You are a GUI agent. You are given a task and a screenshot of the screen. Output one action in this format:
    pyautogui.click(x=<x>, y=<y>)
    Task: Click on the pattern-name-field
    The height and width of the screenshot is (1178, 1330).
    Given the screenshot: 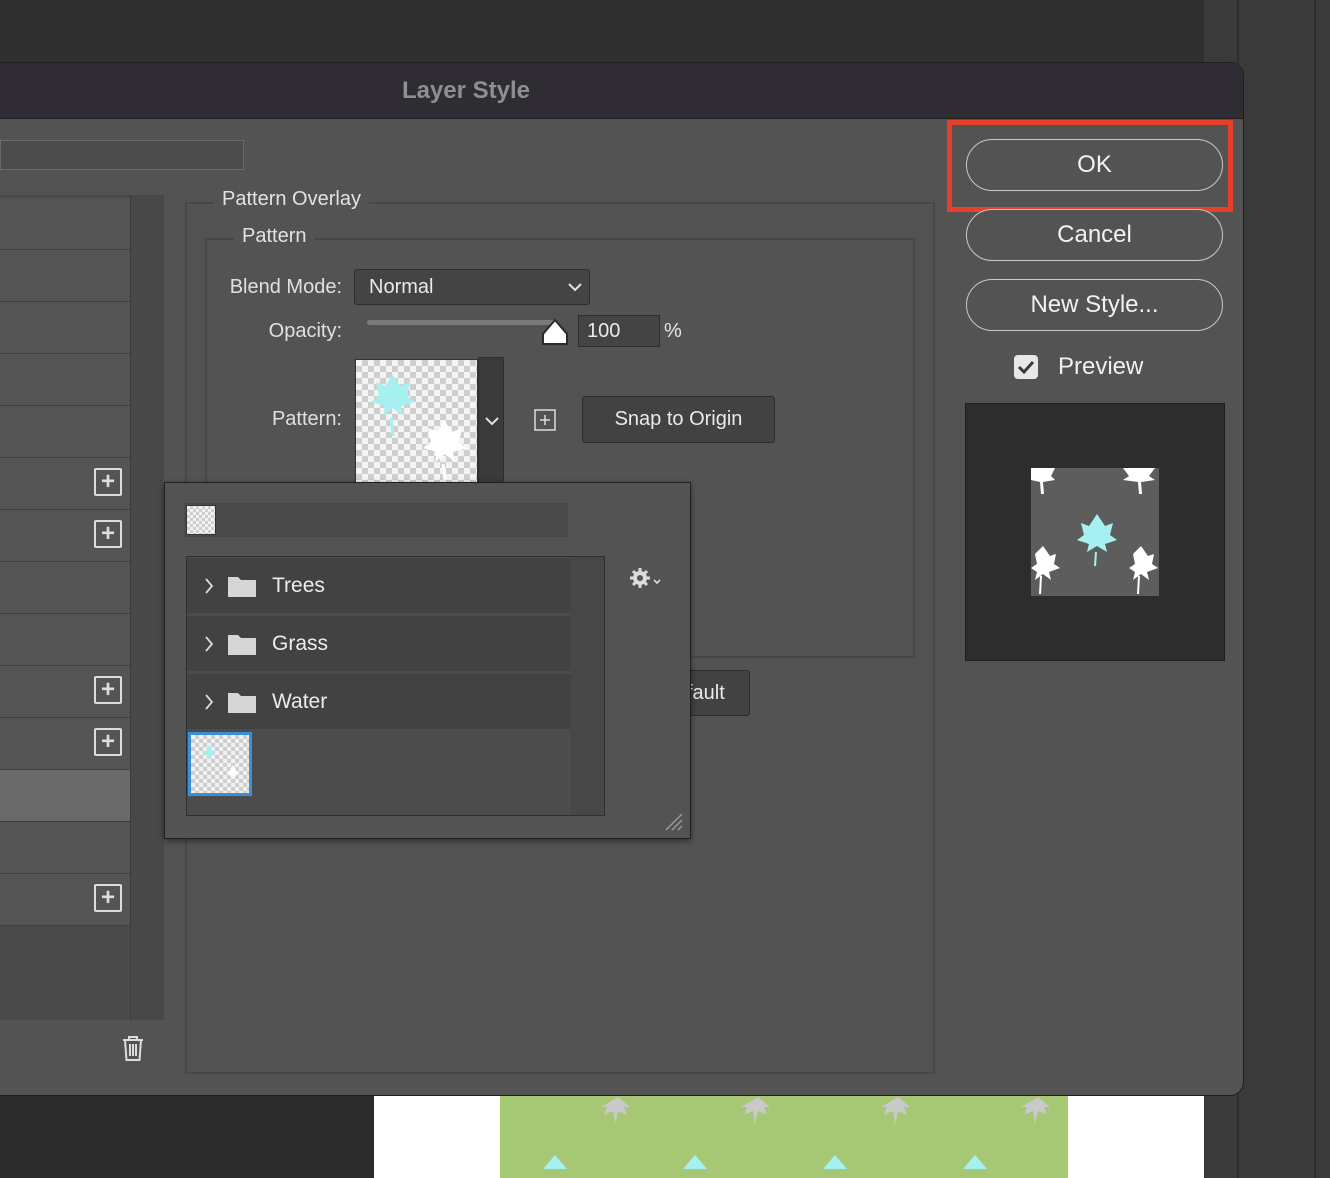 What is the action you would take?
    pyautogui.click(x=376, y=520)
    